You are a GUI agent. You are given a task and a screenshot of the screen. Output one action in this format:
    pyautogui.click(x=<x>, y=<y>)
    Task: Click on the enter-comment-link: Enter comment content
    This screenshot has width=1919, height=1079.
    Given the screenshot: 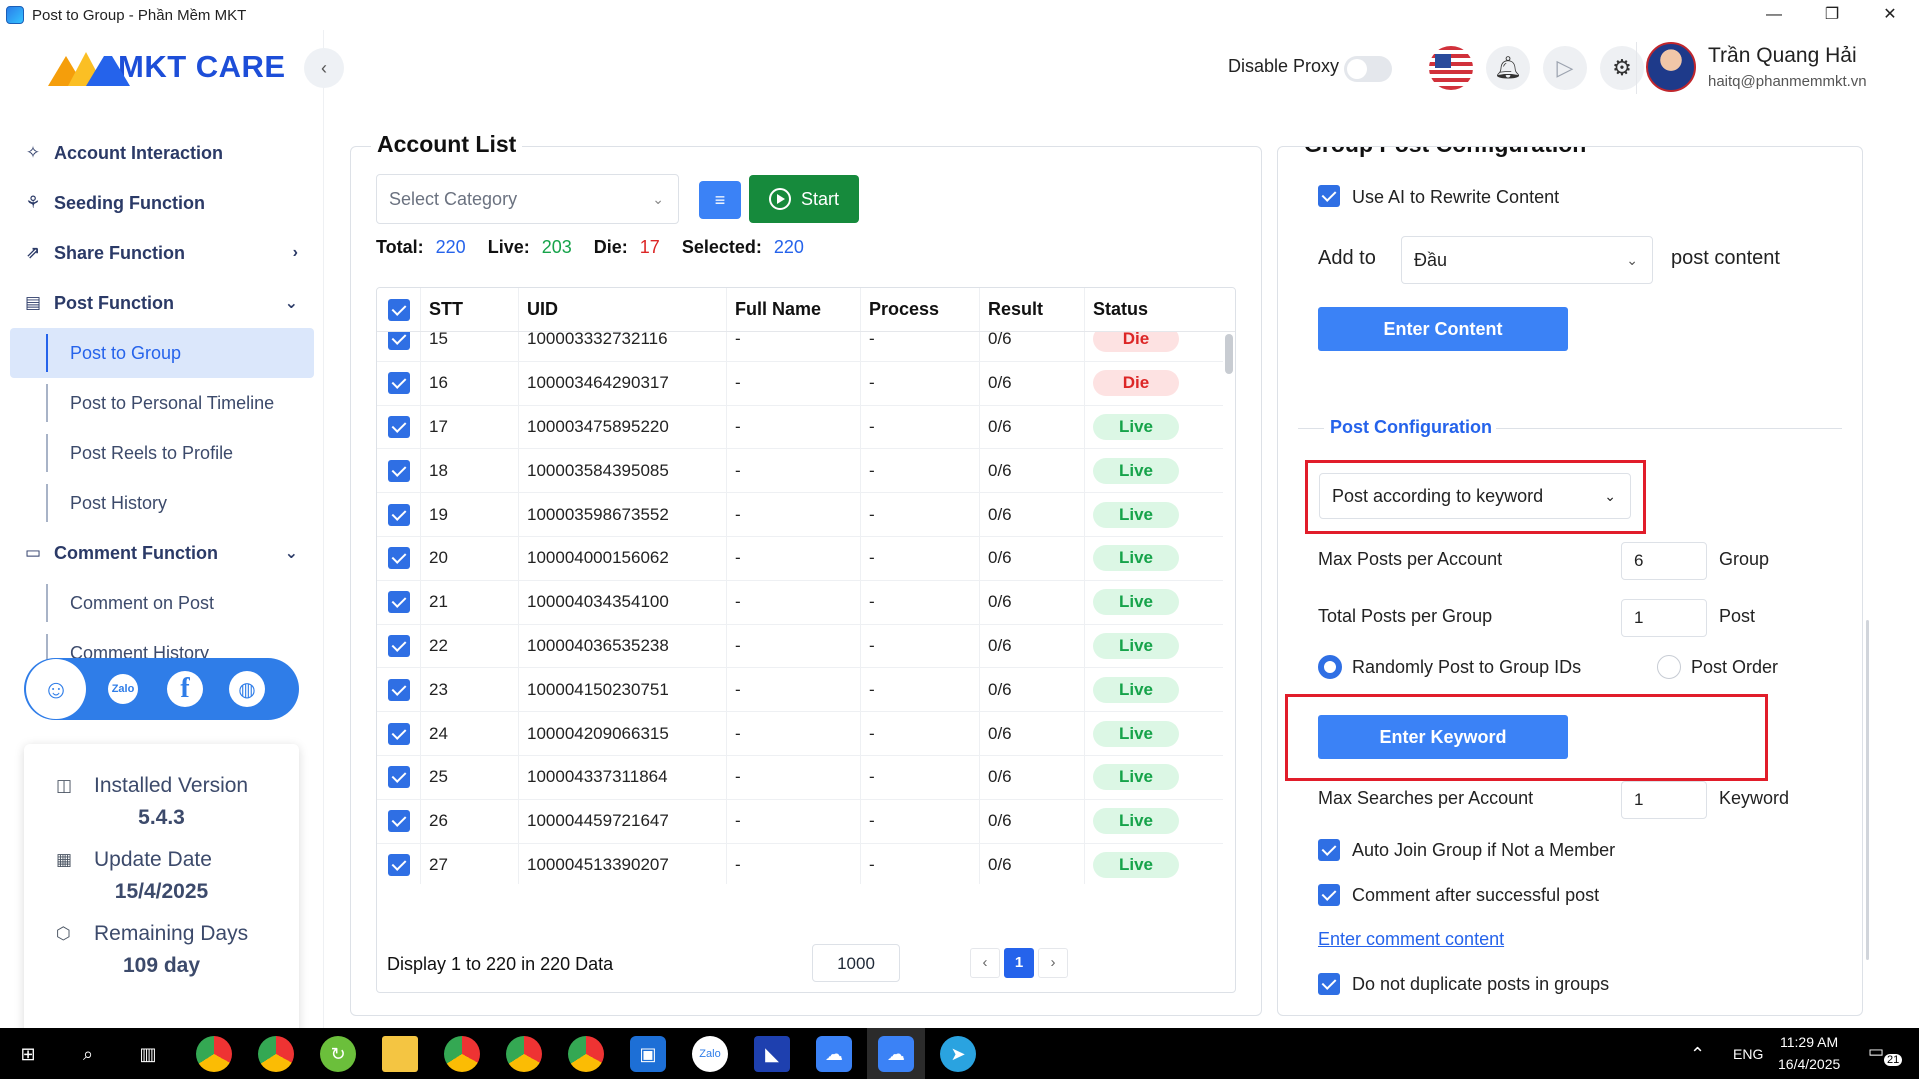 What is the action you would take?
    pyautogui.click(x=1411, y=939)
    